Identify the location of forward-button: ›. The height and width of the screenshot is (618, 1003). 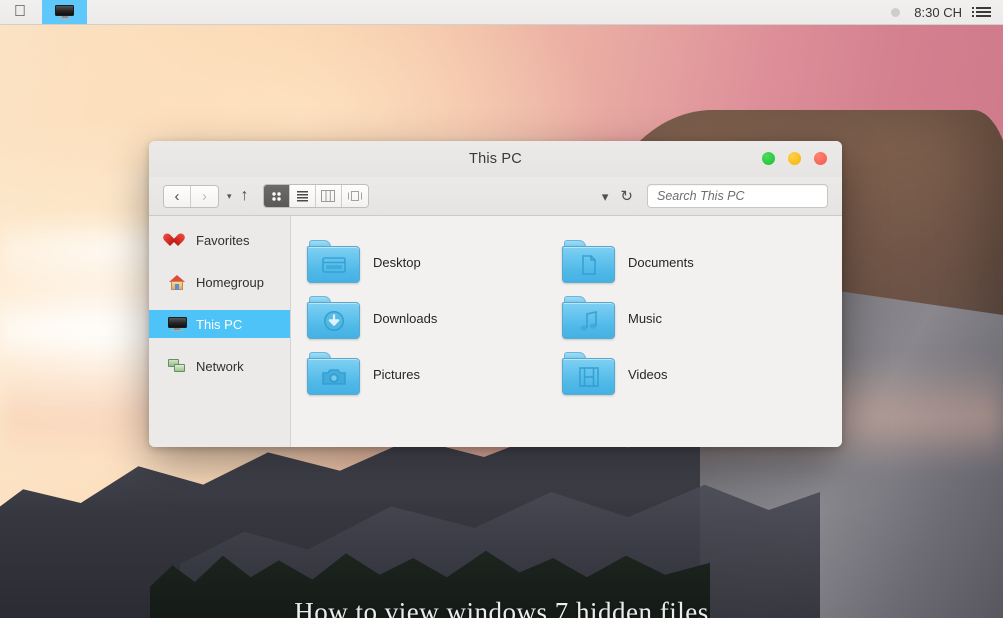
(204, 196).